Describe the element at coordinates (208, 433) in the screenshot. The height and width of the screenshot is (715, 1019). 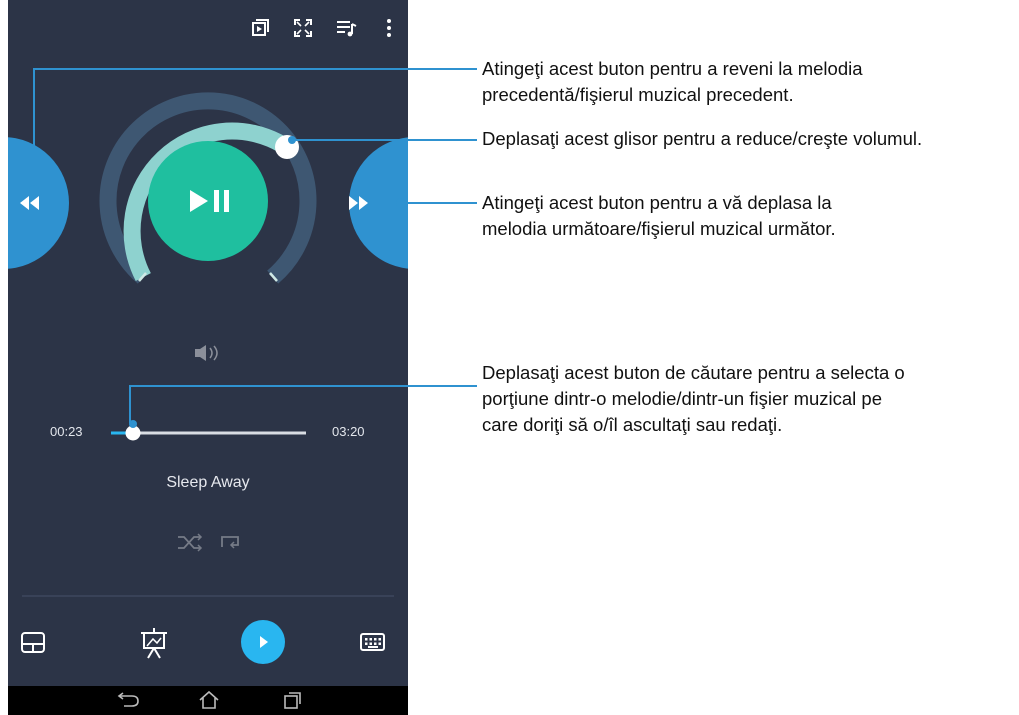
I see `seek-bar` at that location.